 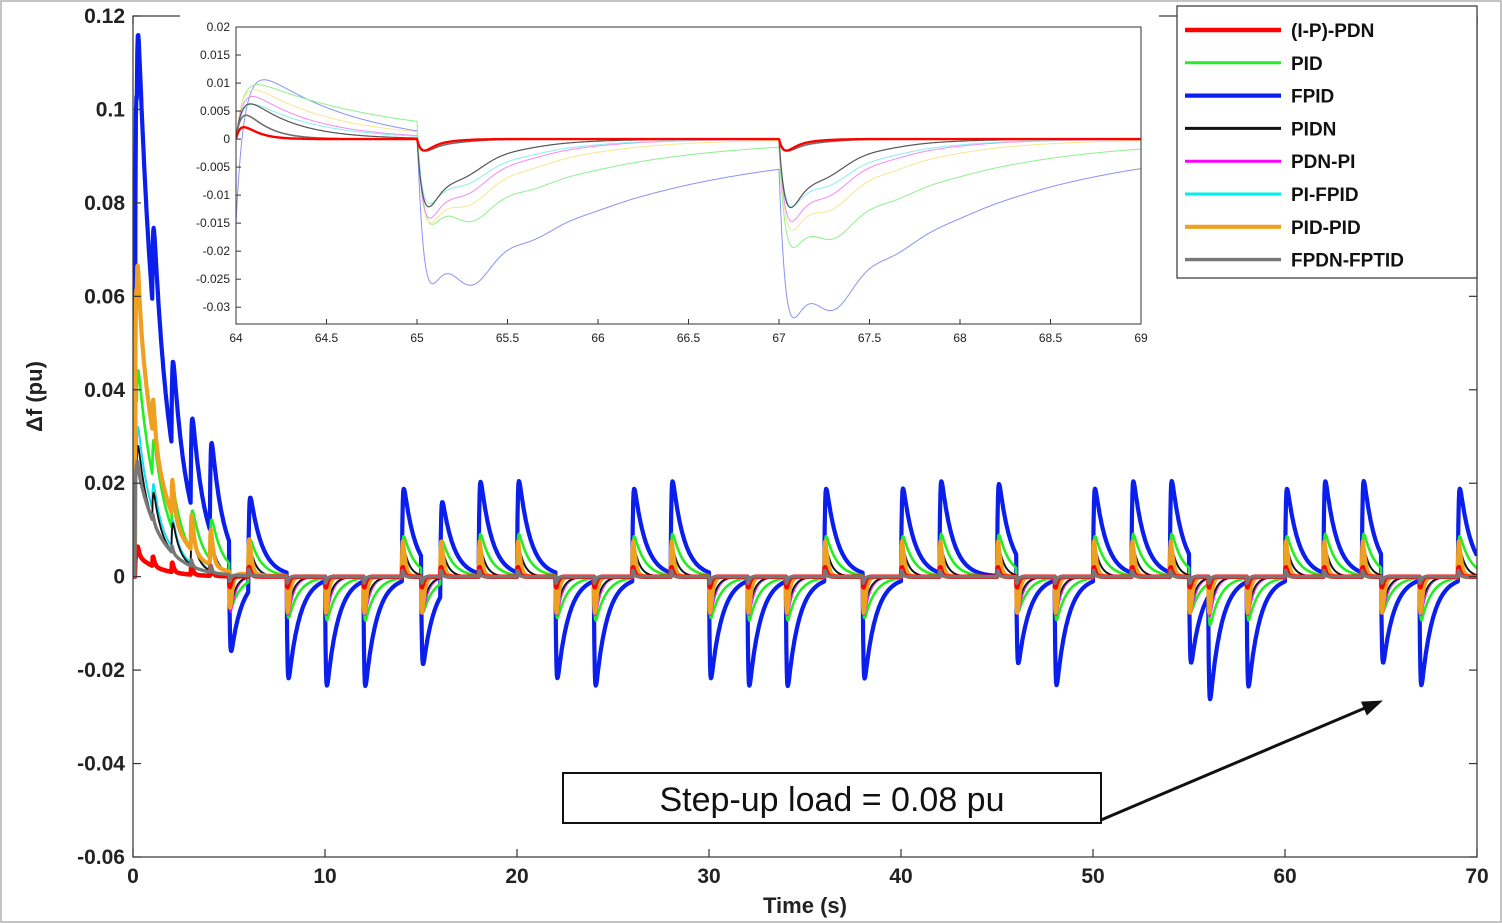 I want to click on inset-y-tick-label: 0, so click(x=226, y=139).